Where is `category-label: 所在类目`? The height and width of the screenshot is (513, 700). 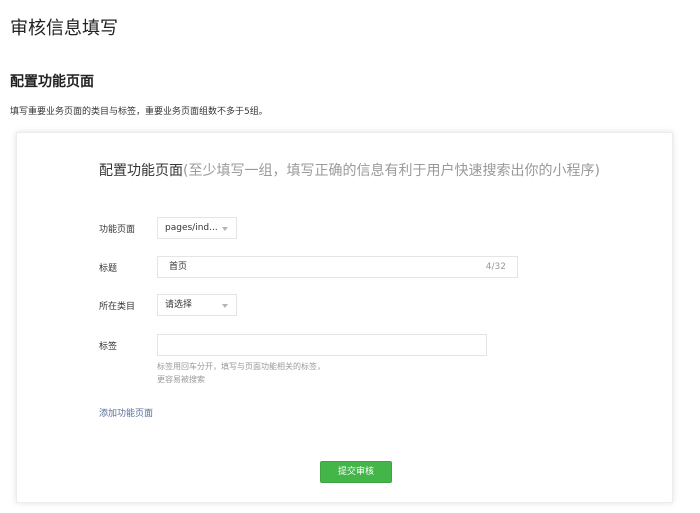 category-label: 所在类目 is located at coordinates (117, 307).